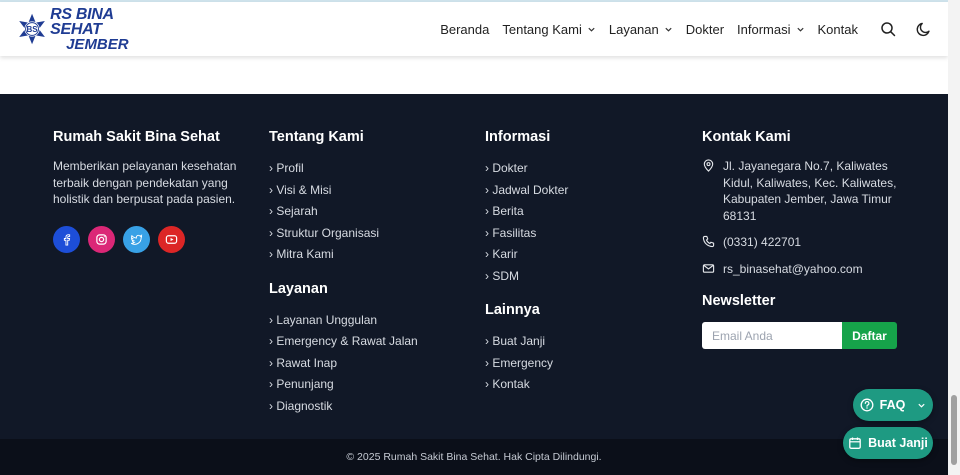 The image size is (960, 475). Describe the element at coordinates (369, 255) in the screenshot. I see `footer-link-mitra-kami: › Mitra Kami` at that location.